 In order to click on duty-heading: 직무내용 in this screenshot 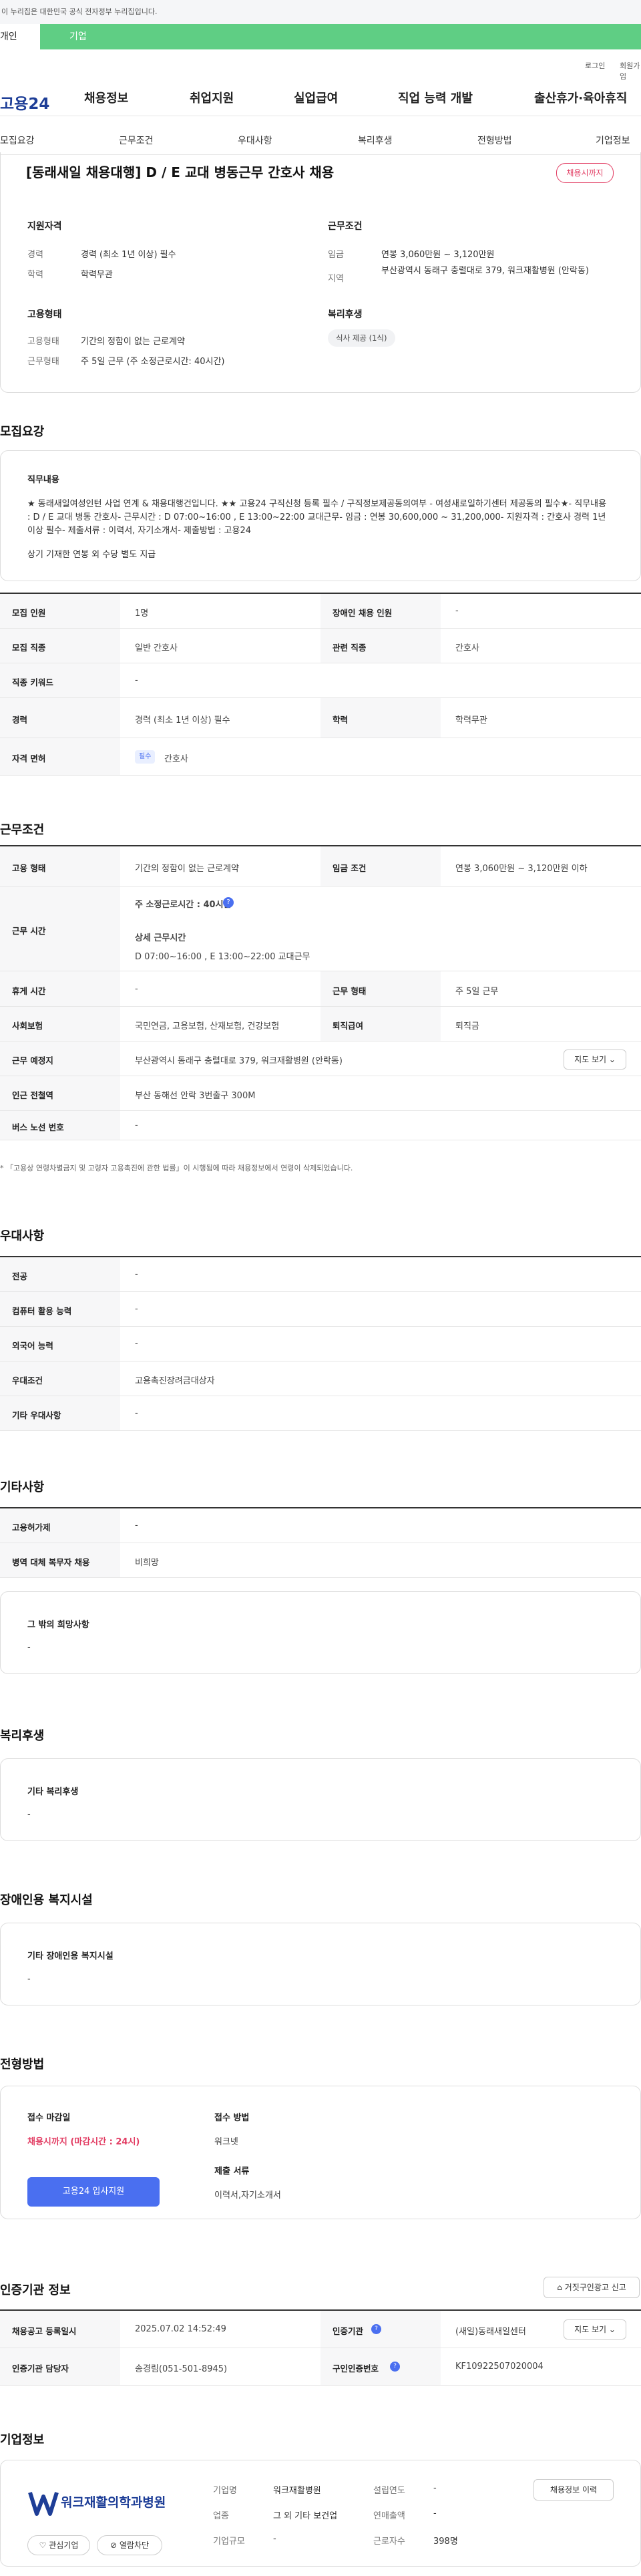, I will do `click(43, 480)`.